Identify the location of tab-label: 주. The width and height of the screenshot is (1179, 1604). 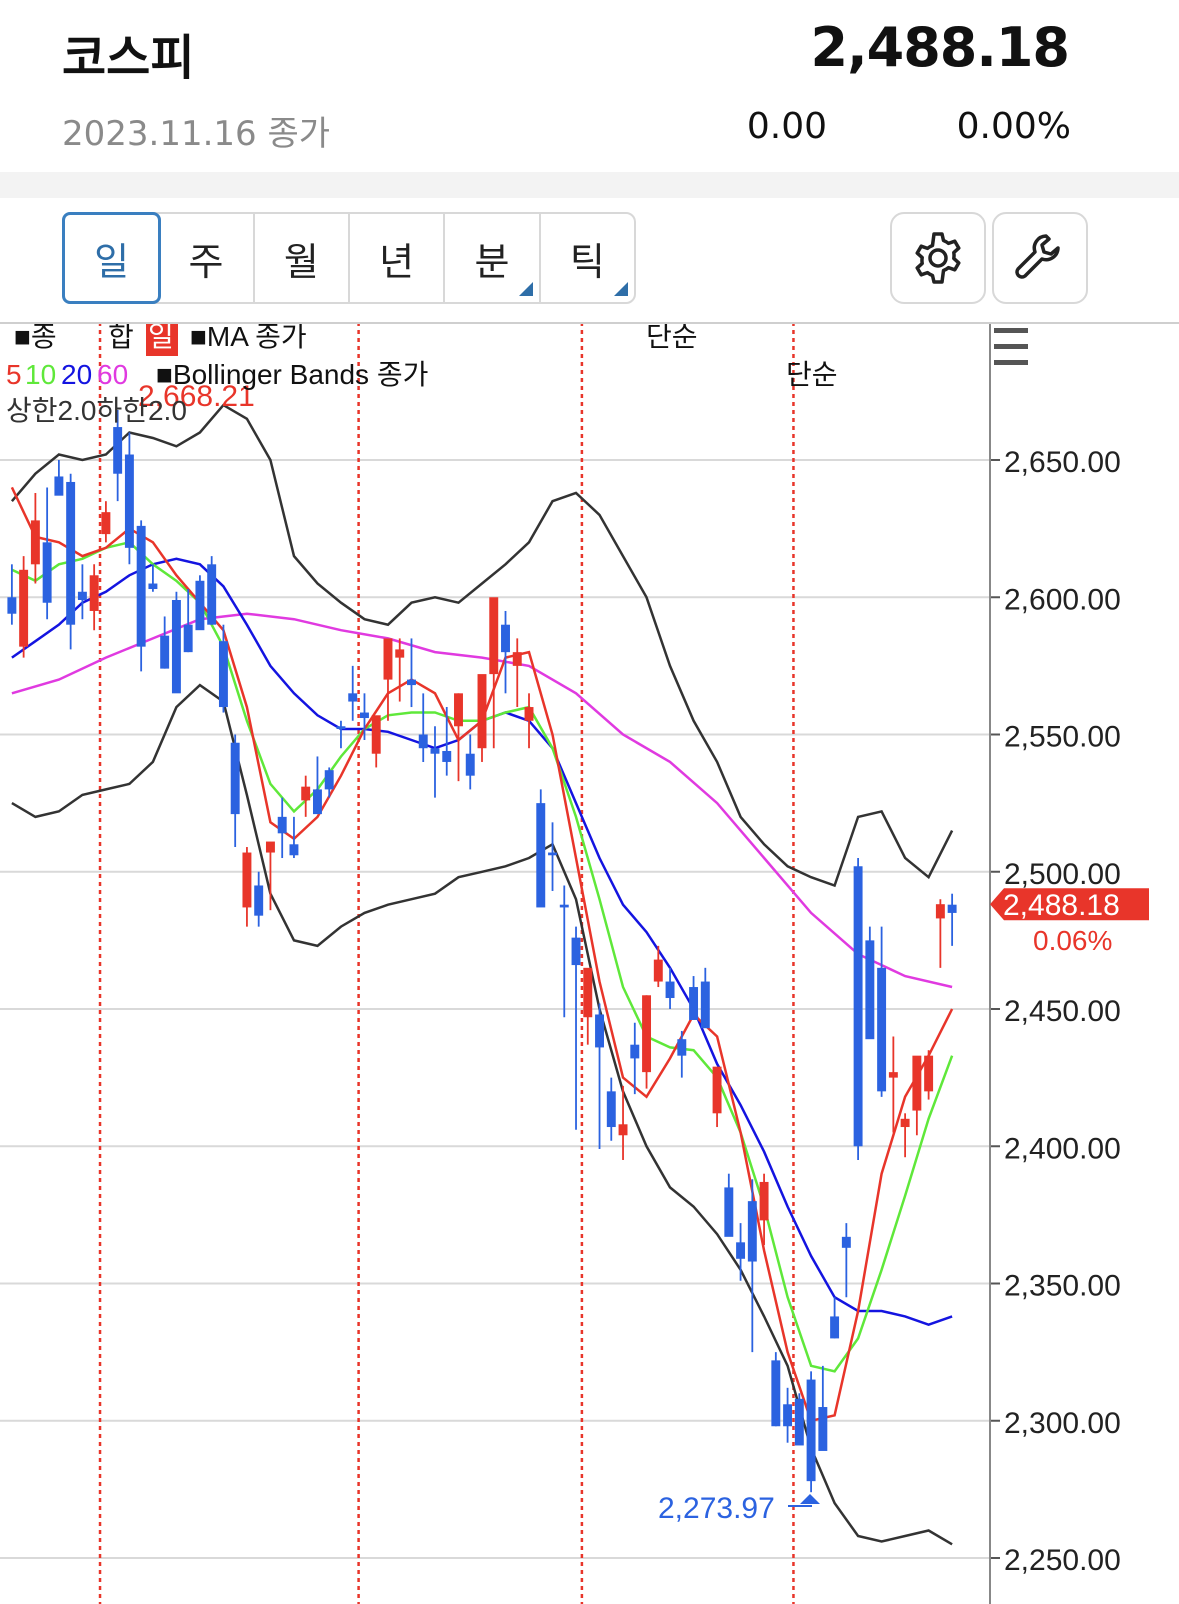
(206, 261).